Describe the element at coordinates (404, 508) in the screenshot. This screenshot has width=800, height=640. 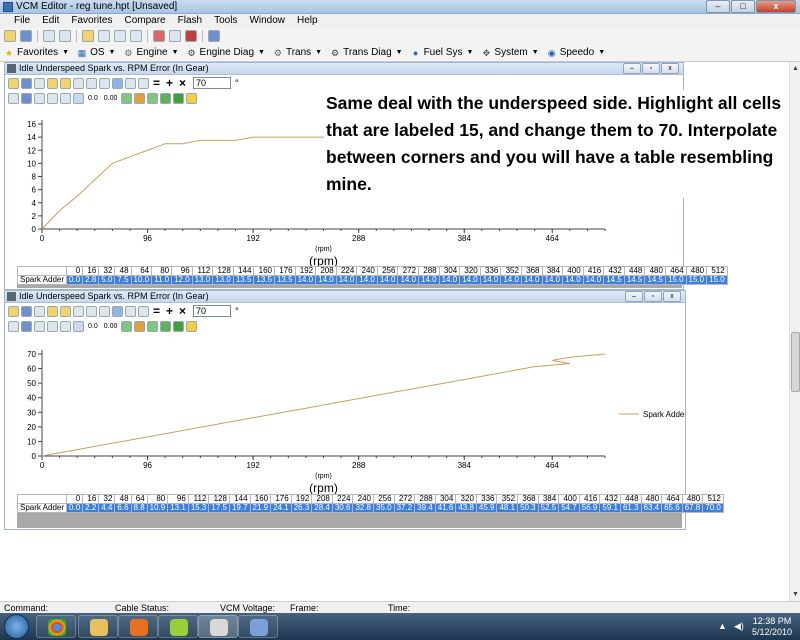
I see `table-cell: 37.2` at that location.